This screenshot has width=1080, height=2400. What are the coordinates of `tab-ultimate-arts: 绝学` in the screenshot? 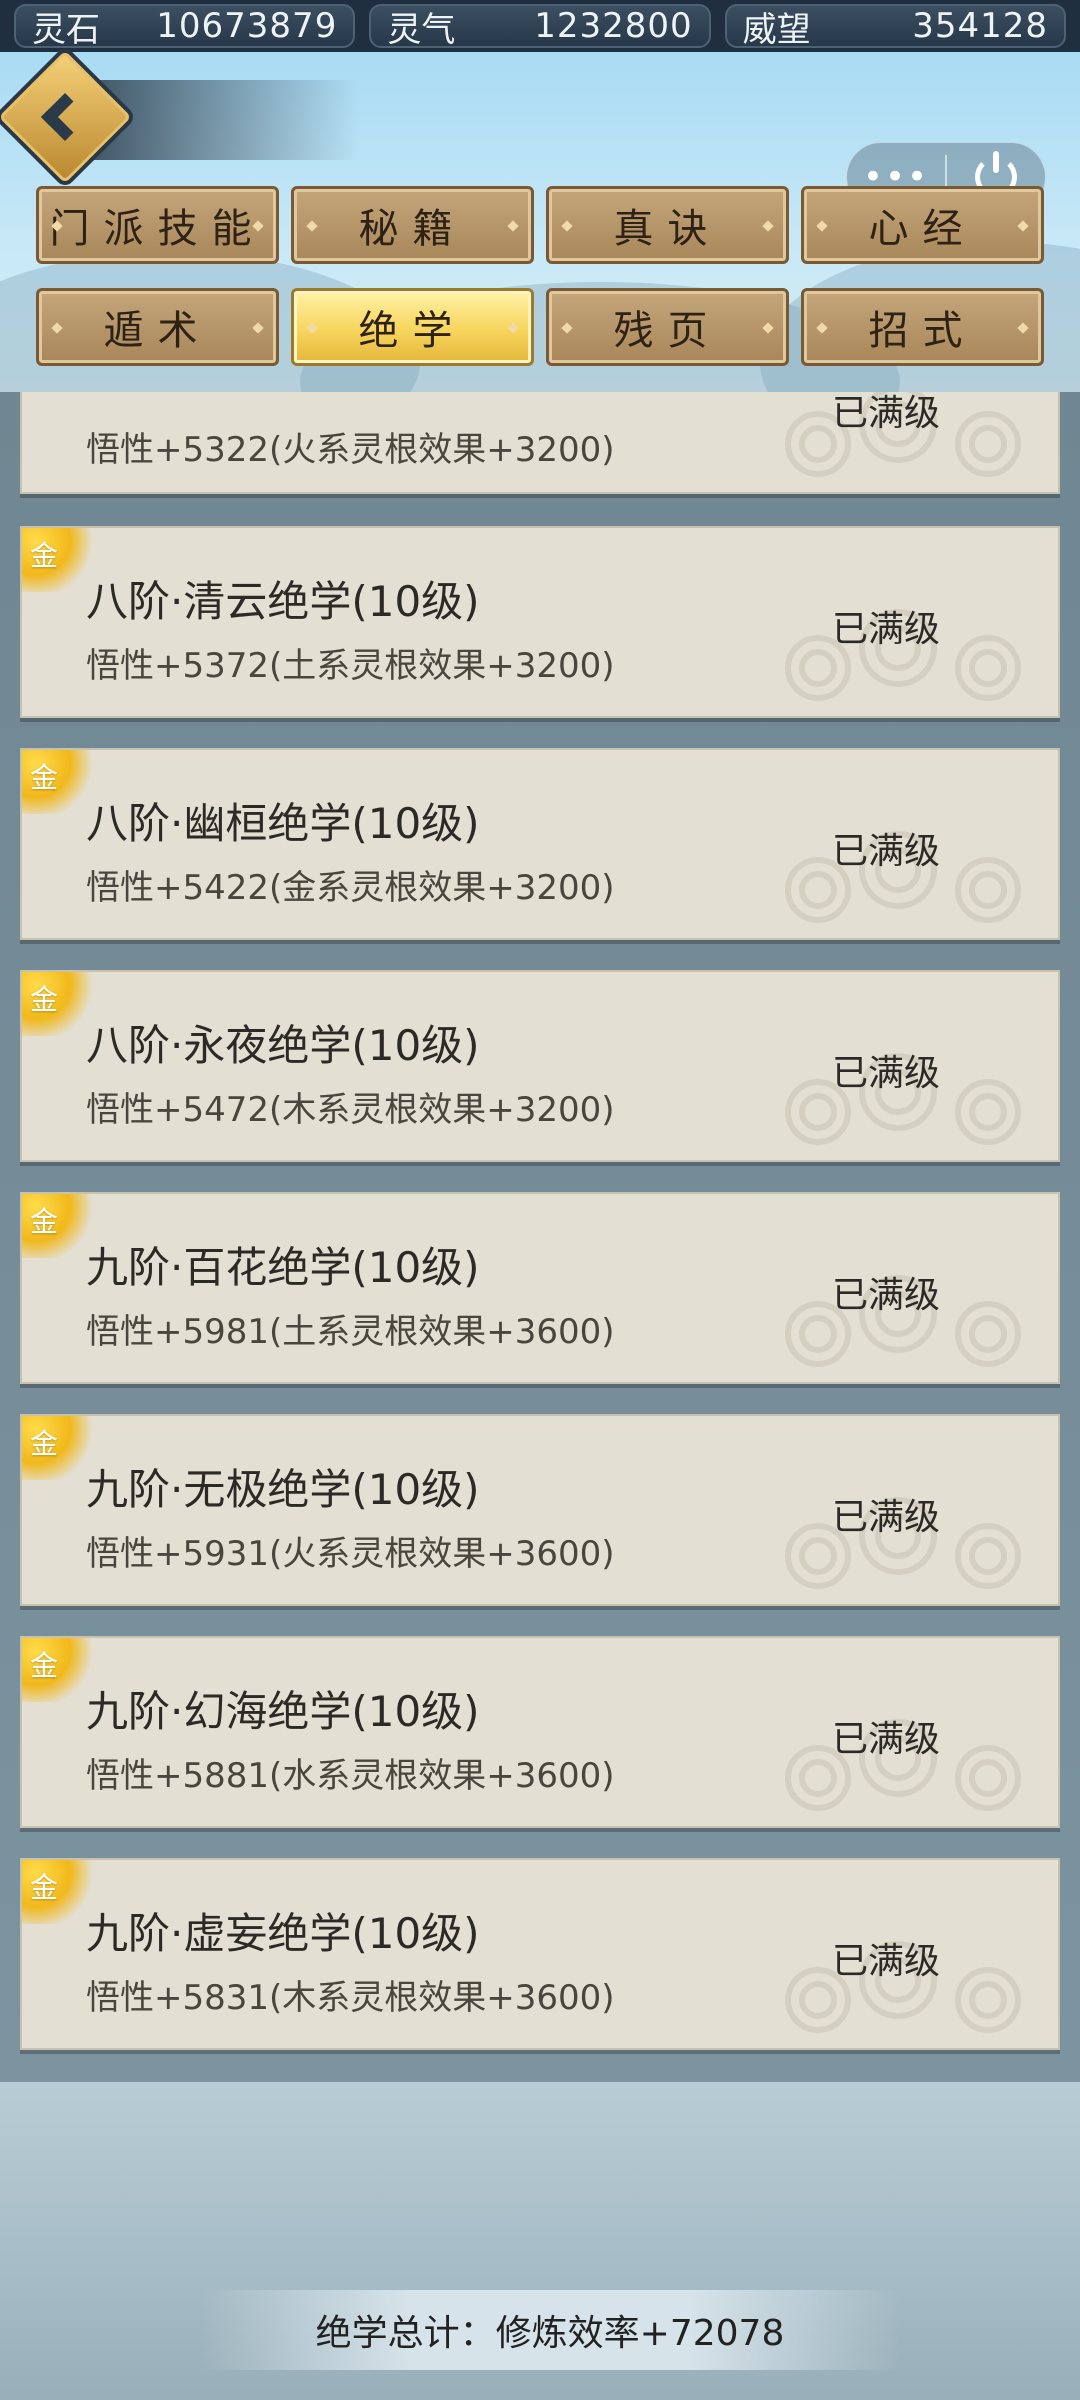 It's located at (412, 327).